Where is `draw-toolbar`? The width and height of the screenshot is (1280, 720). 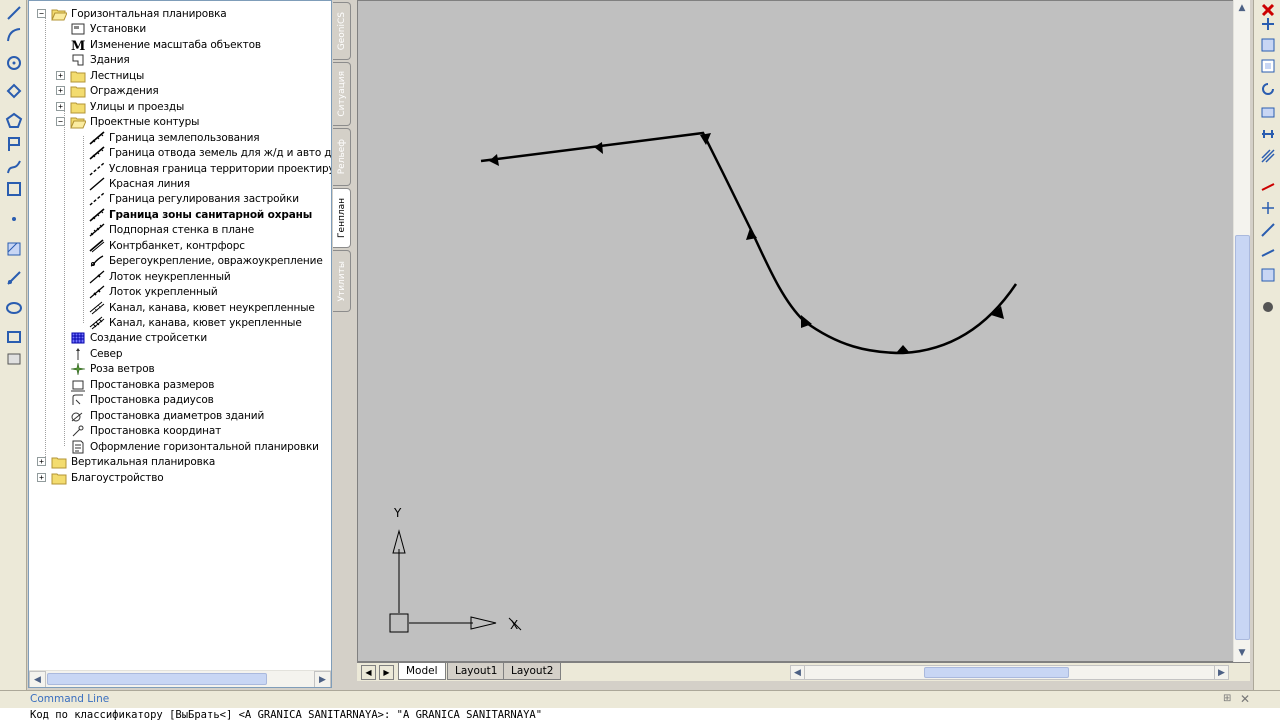
draw-toolbar is located at coordinates (13, 345).